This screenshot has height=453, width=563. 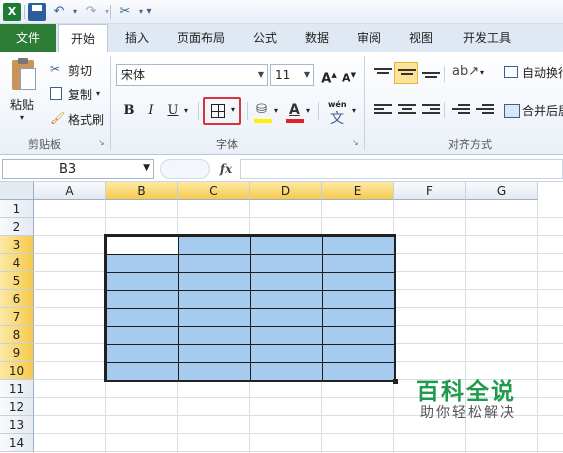 I want to click on font-launcher-icon: ↘, so click(x=355, y=142).